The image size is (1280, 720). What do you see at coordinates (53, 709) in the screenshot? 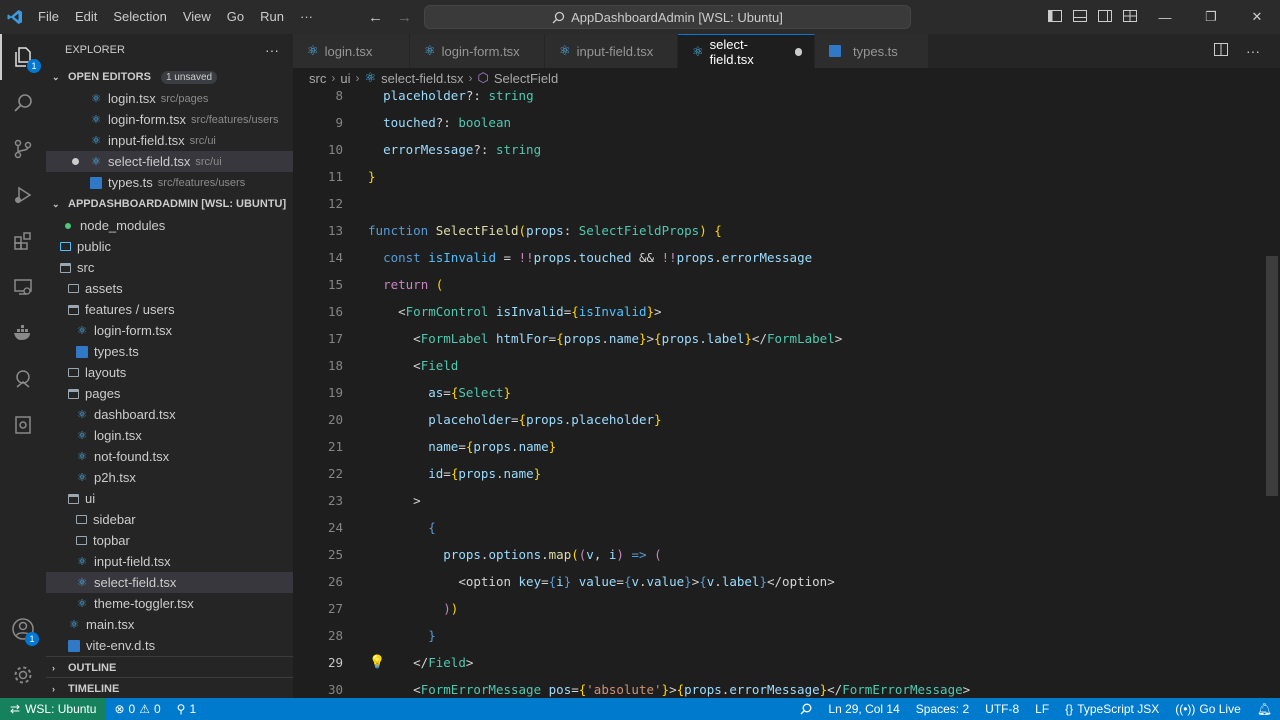
I see `remote-indicator: ⇄ WSL: Ubuntu` at bounding box center [53, 709].